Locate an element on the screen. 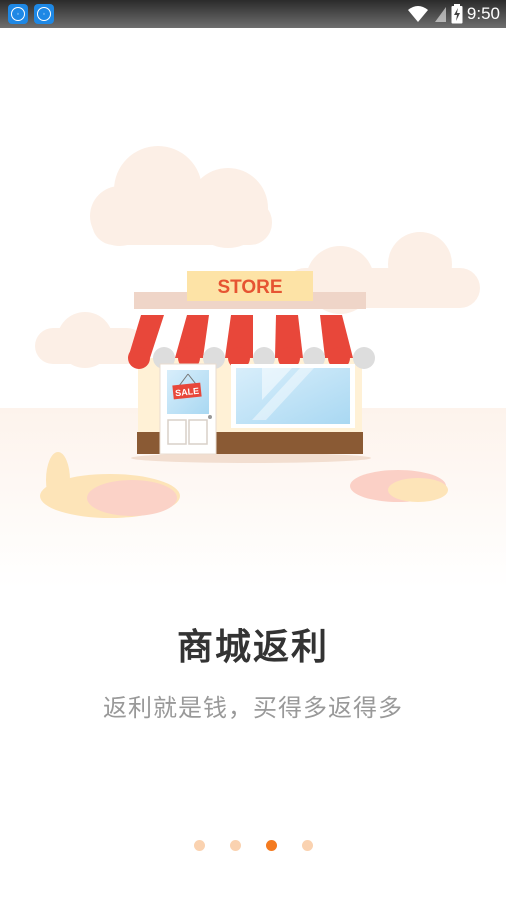  page-indicator is located at coordinates (253, 846).